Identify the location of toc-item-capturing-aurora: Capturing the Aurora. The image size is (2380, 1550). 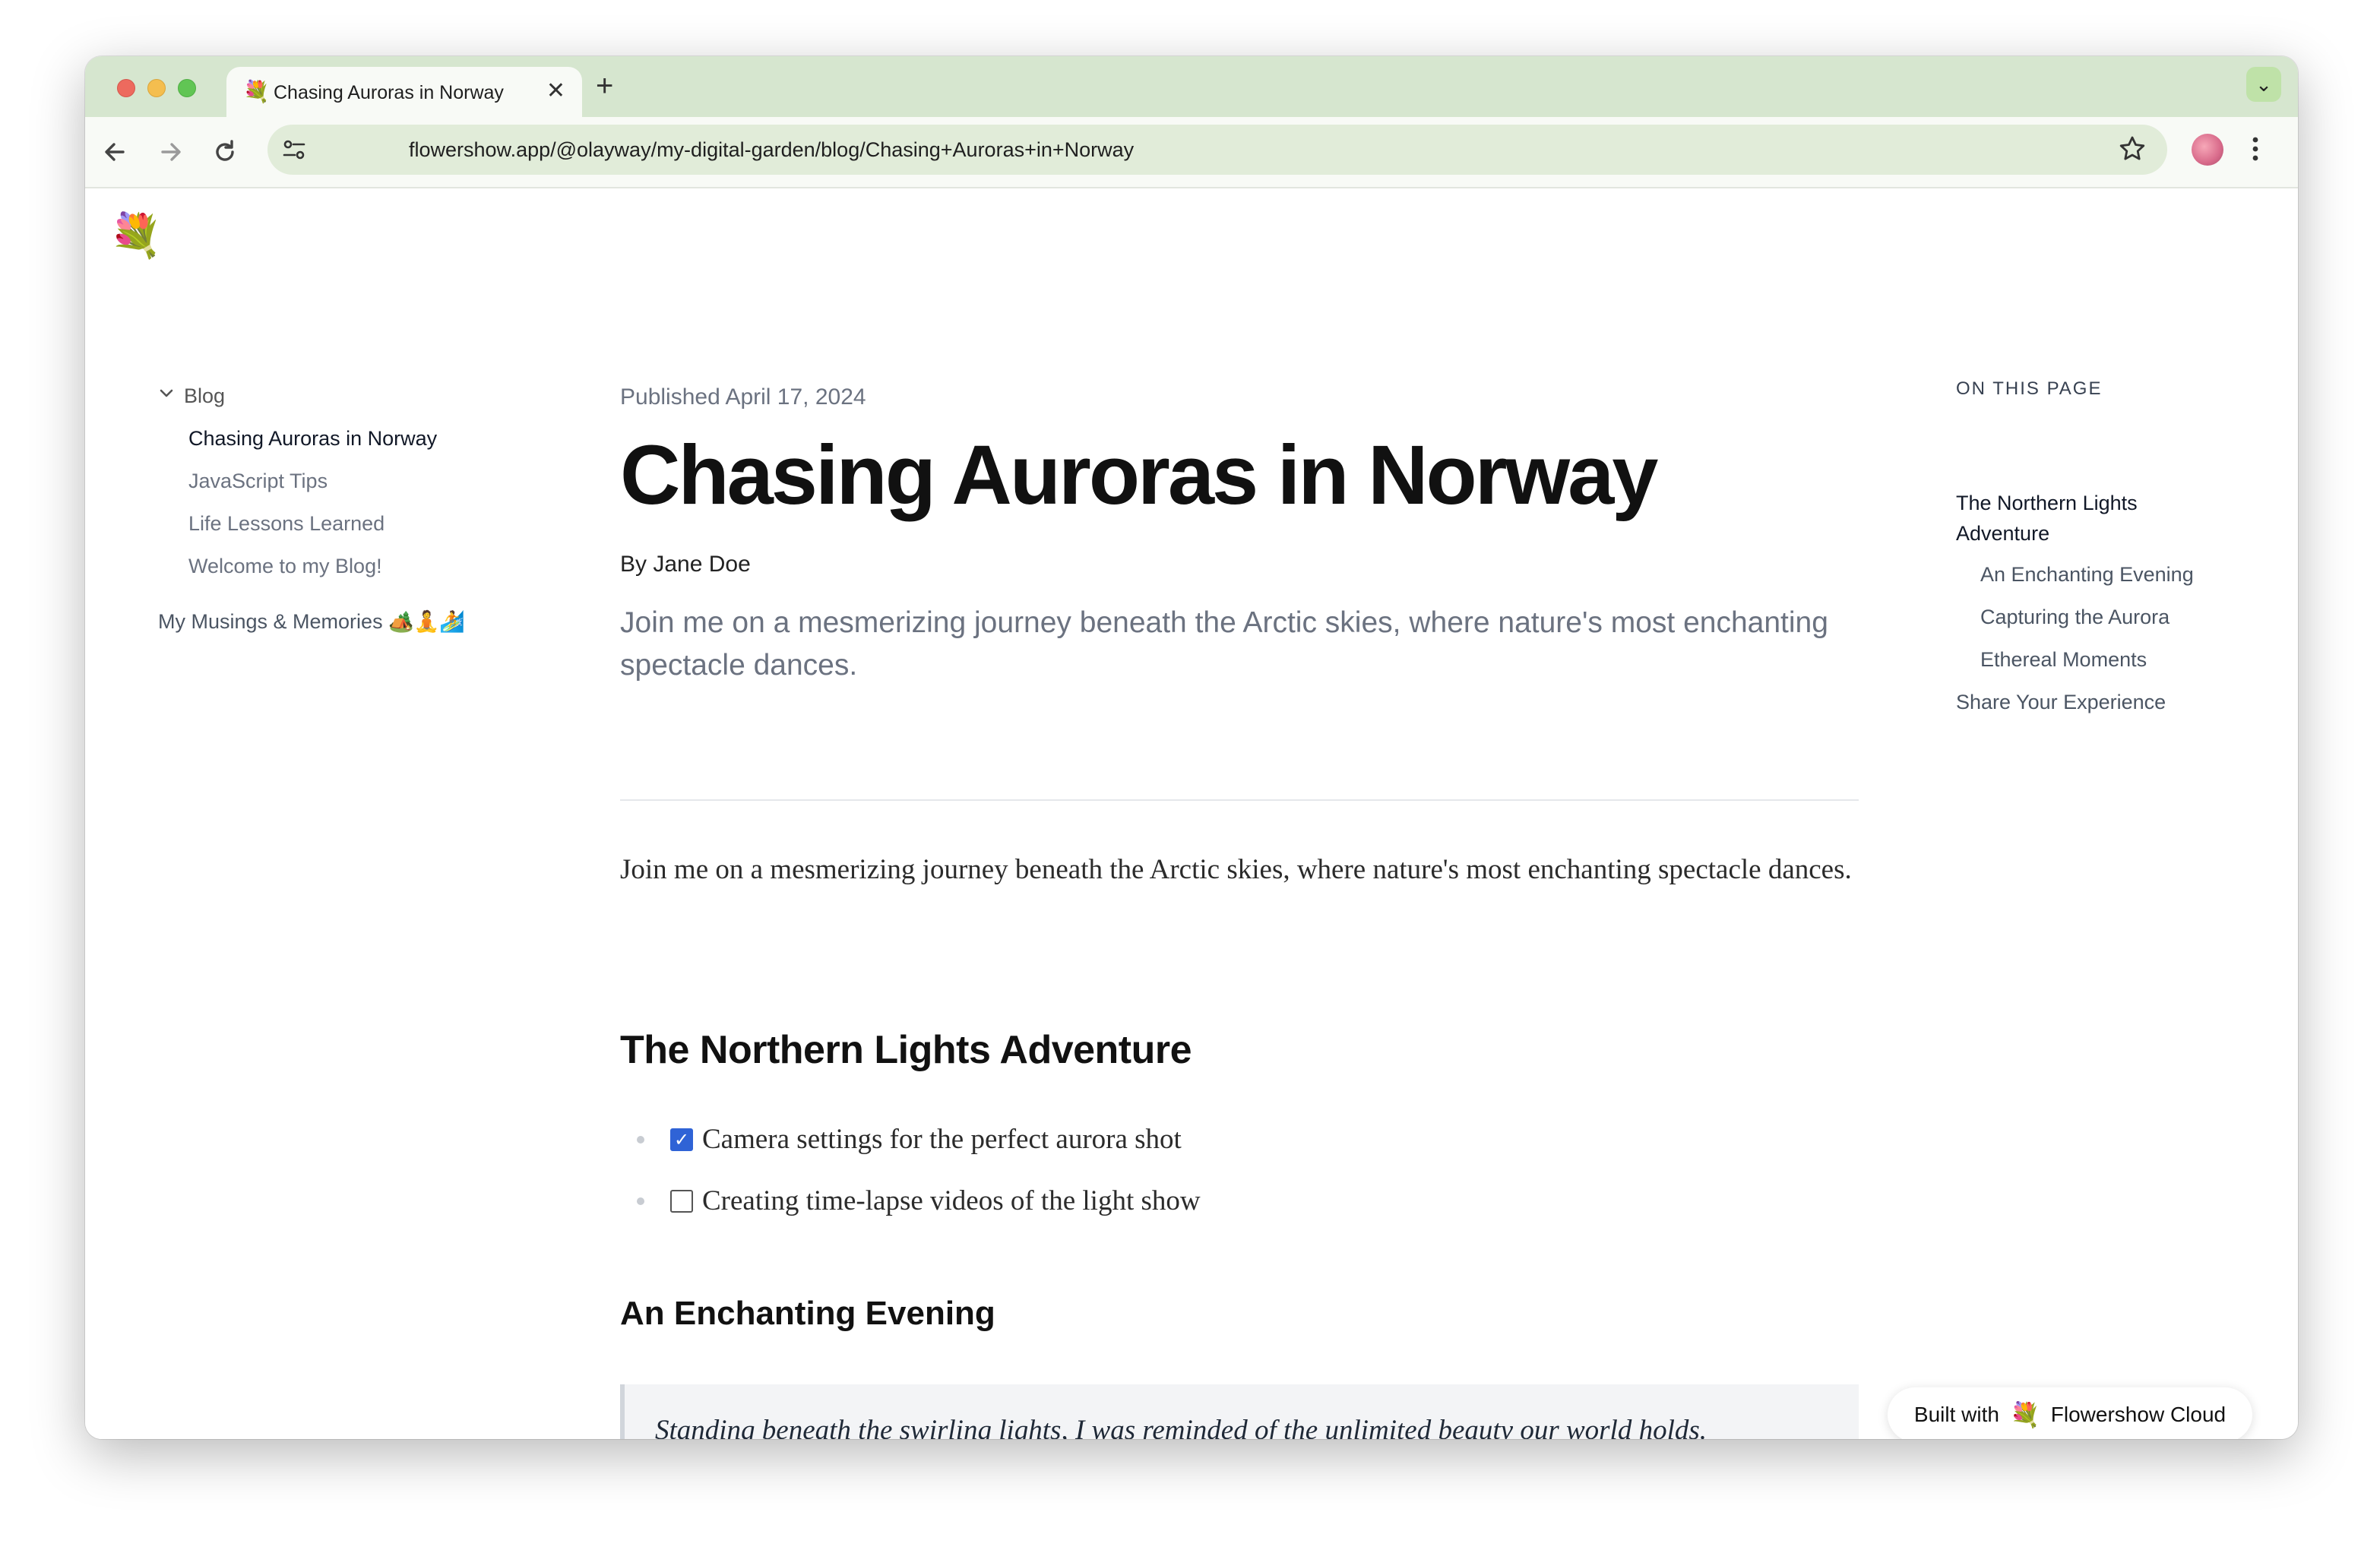
(2075, 617).